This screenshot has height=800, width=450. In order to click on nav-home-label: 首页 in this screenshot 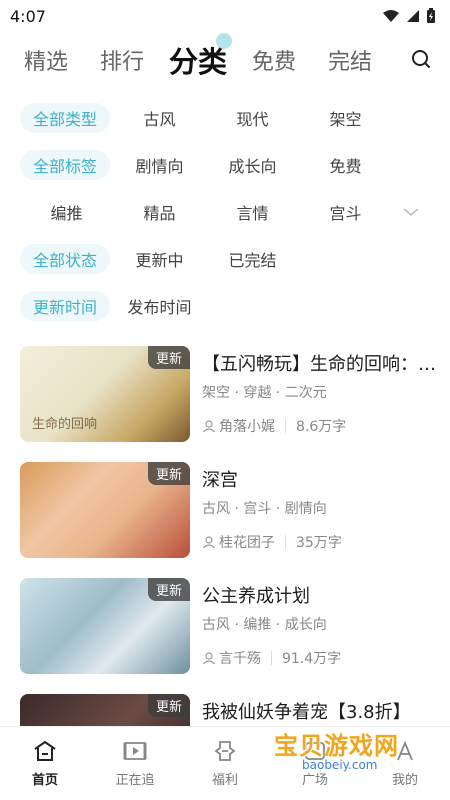, I will do `click(44, 780)`.